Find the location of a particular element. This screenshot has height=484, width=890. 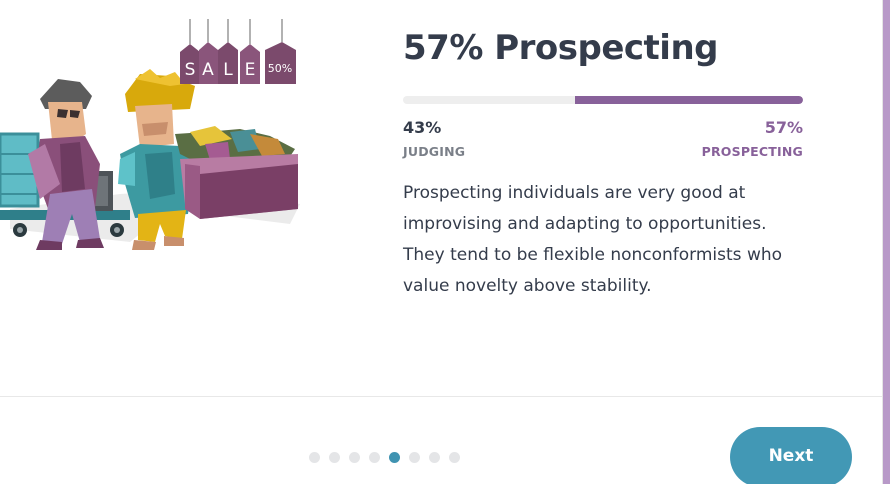

tag-letter: L is located at coordinates (228, 70).